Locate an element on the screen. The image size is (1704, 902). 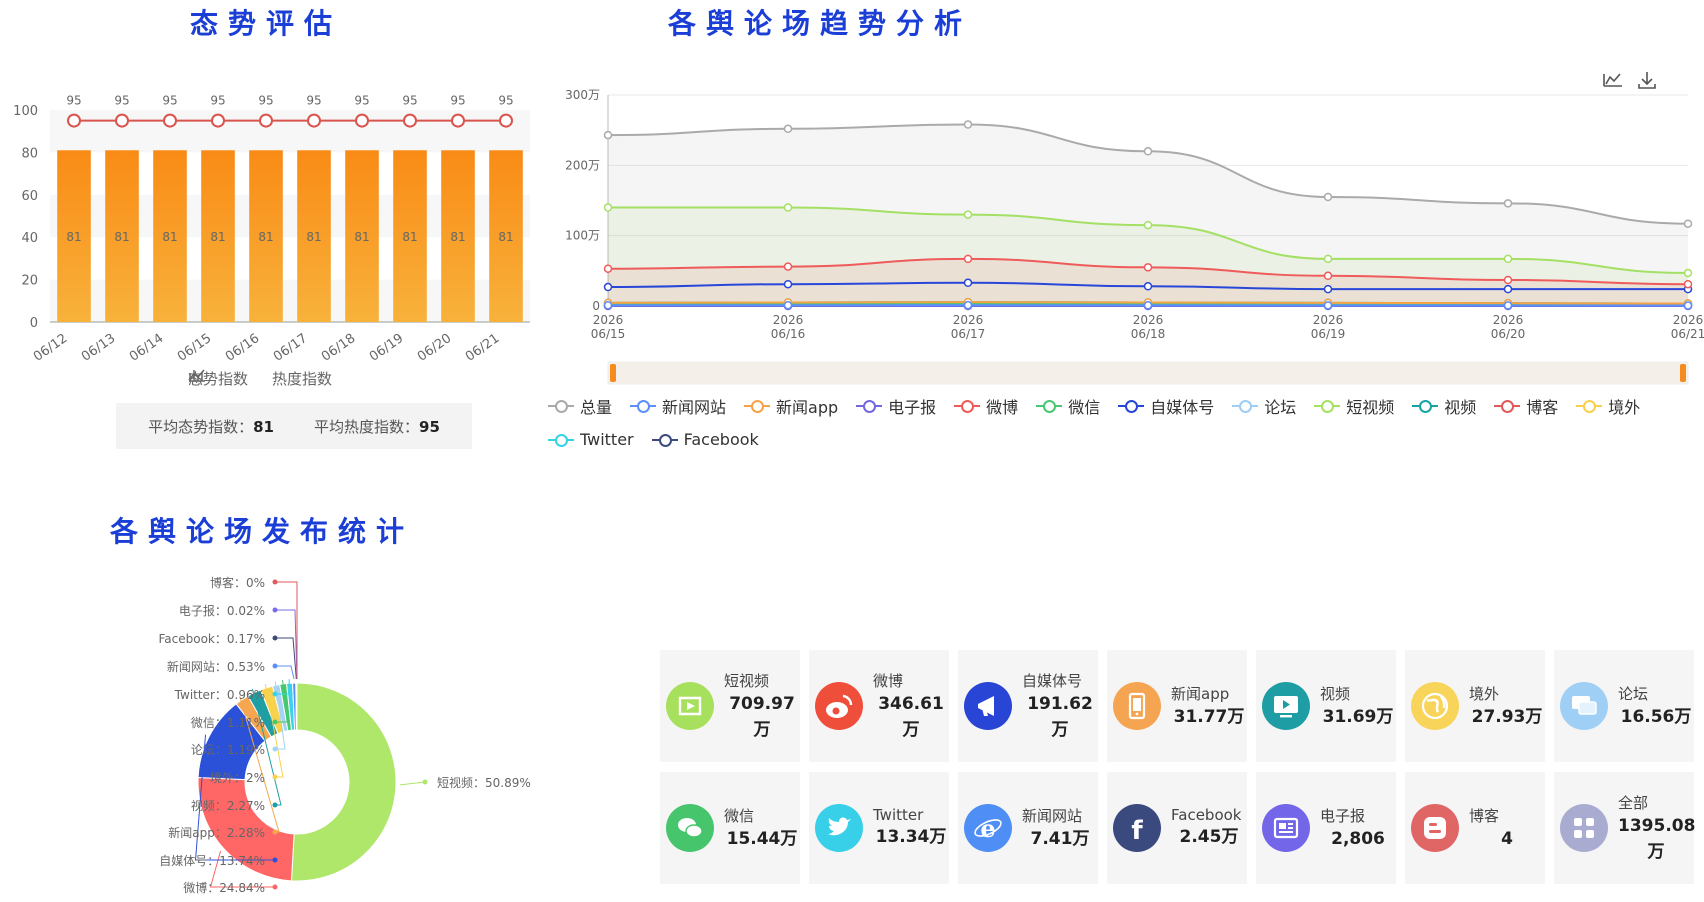
y-tick-label: 200万 is located at coordinates (582, 165).